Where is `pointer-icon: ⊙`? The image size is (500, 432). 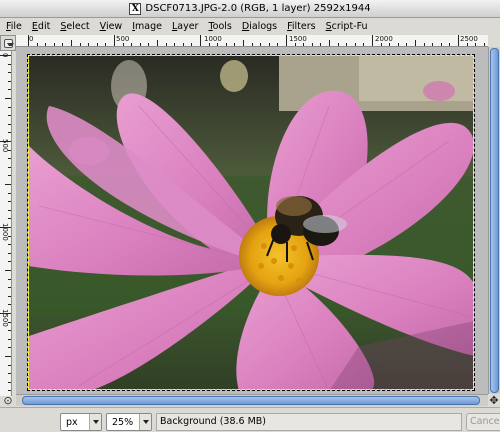
pointer-icon: ⊙ is located at coordinates (8, 401).